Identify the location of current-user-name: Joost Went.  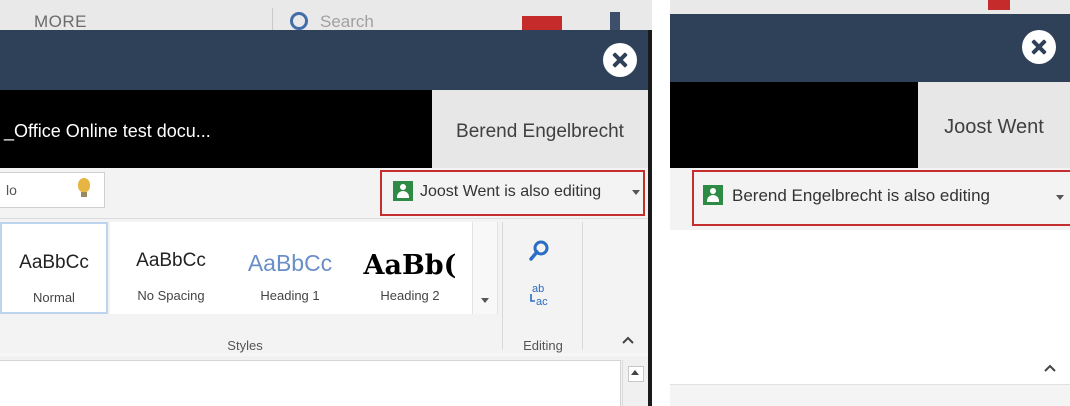
(994, 127).